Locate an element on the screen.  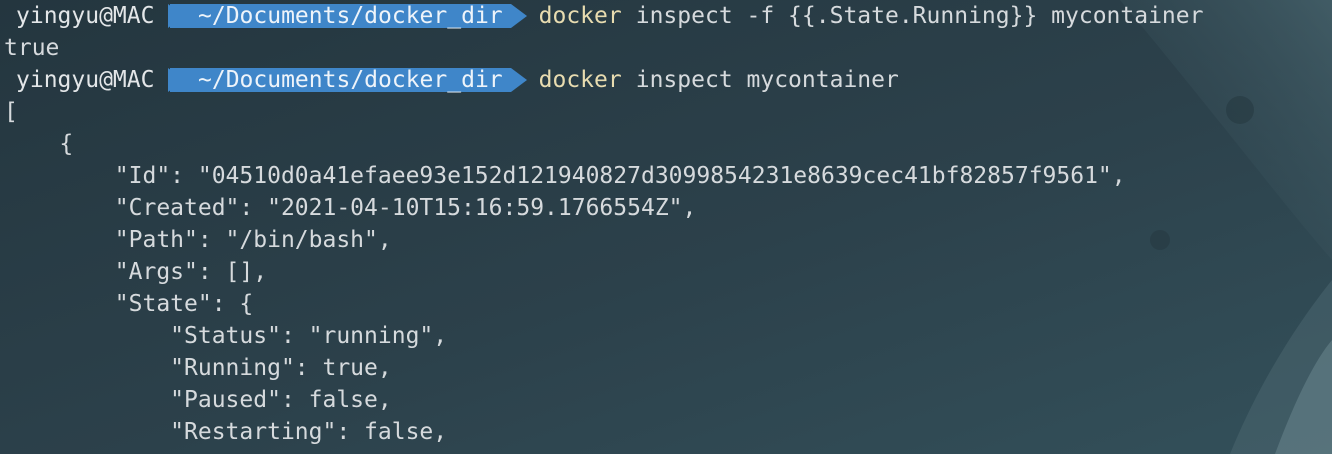
json-line: { is located at coordinates (39, 144).